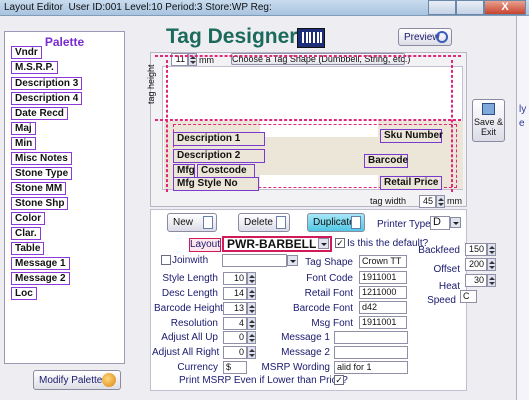 Image resolution: width=529 pixels, height=400 pixels. What do you see at coordinates (34, 67) in the screenshot?
I see `palette-item-msrp: M.S.R.P.` at bounding box center [34, 67].